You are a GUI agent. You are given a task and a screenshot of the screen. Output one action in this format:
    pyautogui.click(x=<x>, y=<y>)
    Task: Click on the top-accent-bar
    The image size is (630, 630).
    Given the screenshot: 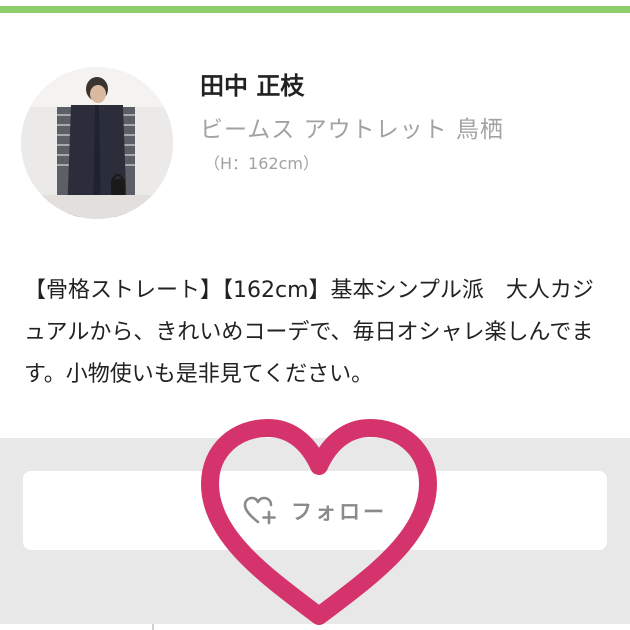 What is the action you would take?
    pyautogui.click(x=315, y=7)
    